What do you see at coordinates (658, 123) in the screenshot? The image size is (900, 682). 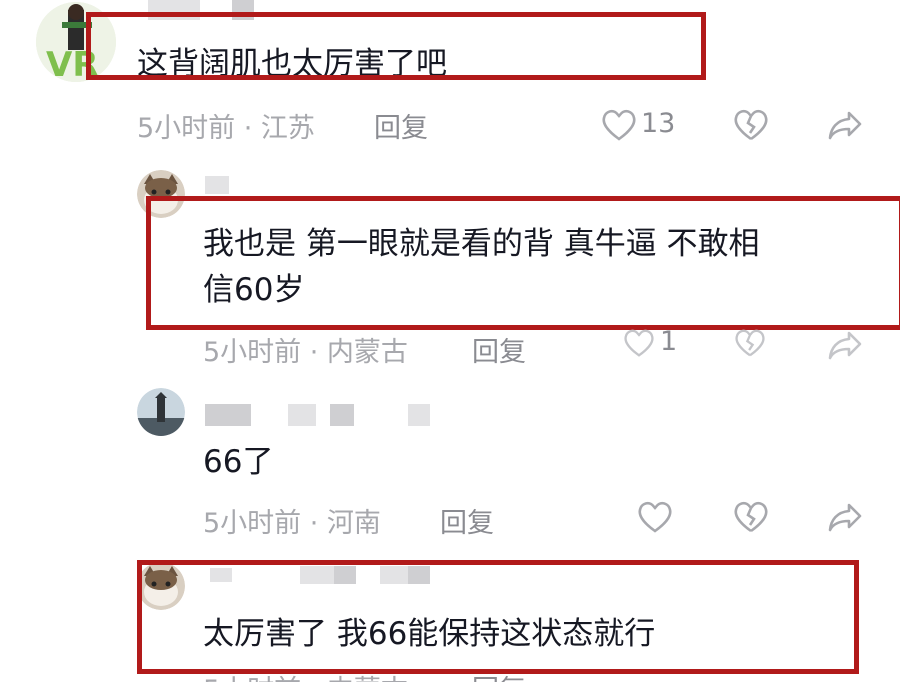 I see `like-count: 13` at bounding box center [658, 123].